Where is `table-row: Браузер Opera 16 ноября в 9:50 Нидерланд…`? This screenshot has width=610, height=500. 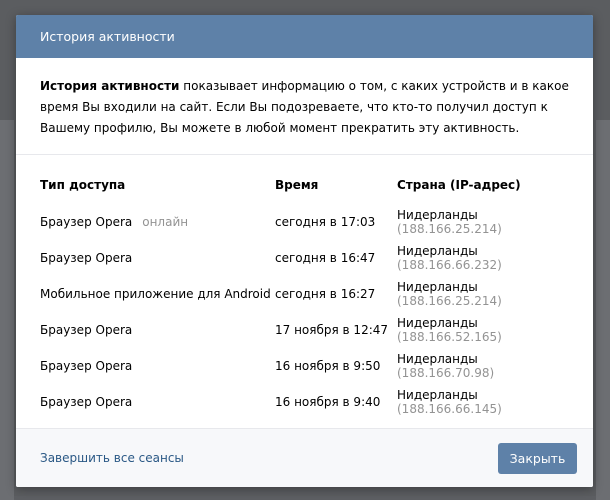
table-row: Браузер Opera 16 ноября в 9:50 Нидерланд… is located at coordinates (304, 366).